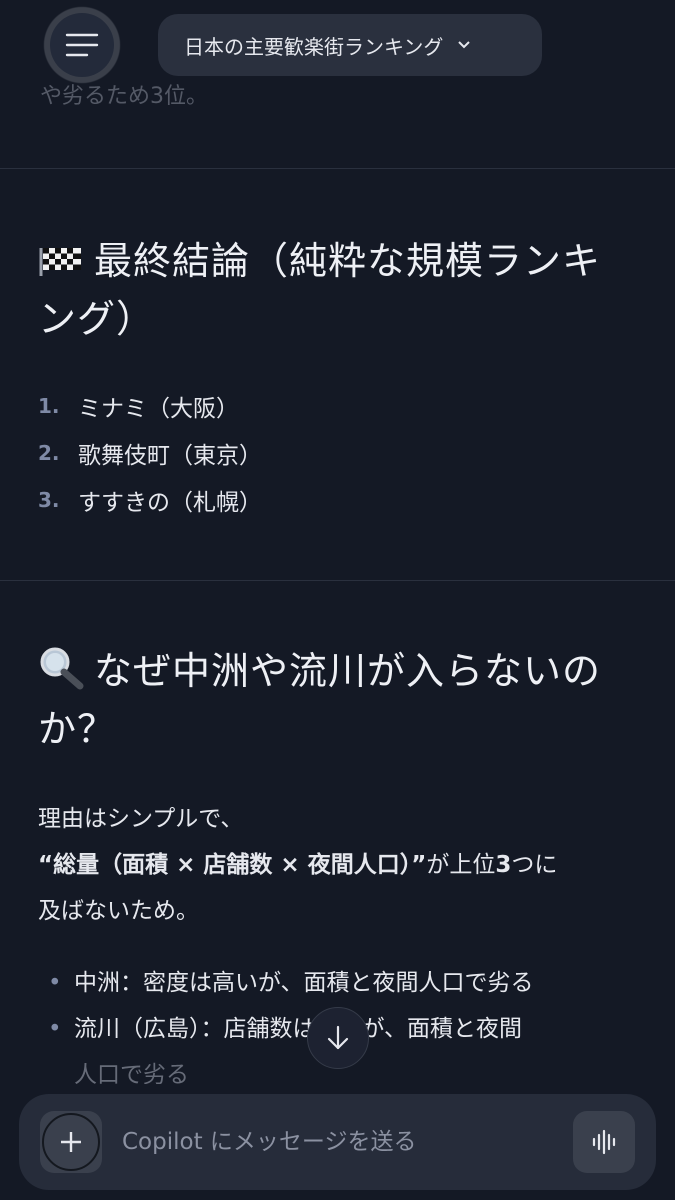  I want to click on hamburger-menu-icon, so click(82, 45).